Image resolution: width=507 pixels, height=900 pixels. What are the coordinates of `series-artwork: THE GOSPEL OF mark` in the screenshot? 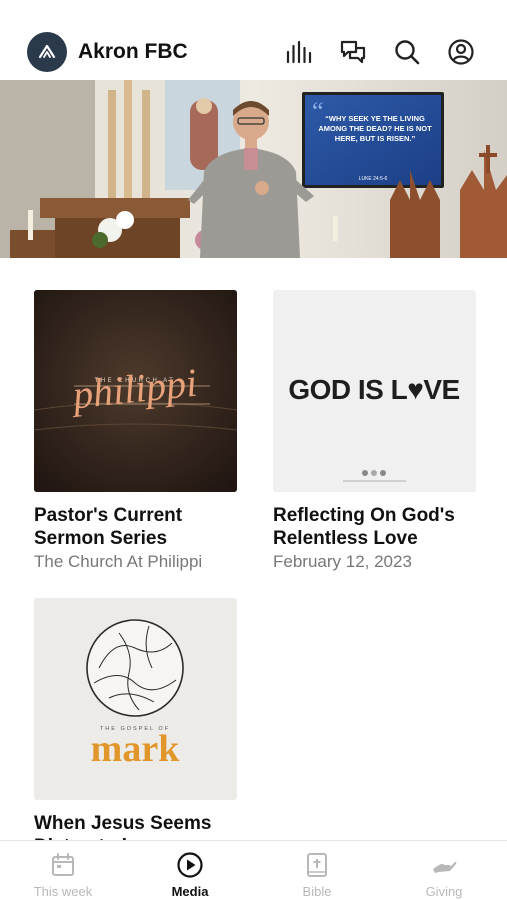 It's located at (135, 699).